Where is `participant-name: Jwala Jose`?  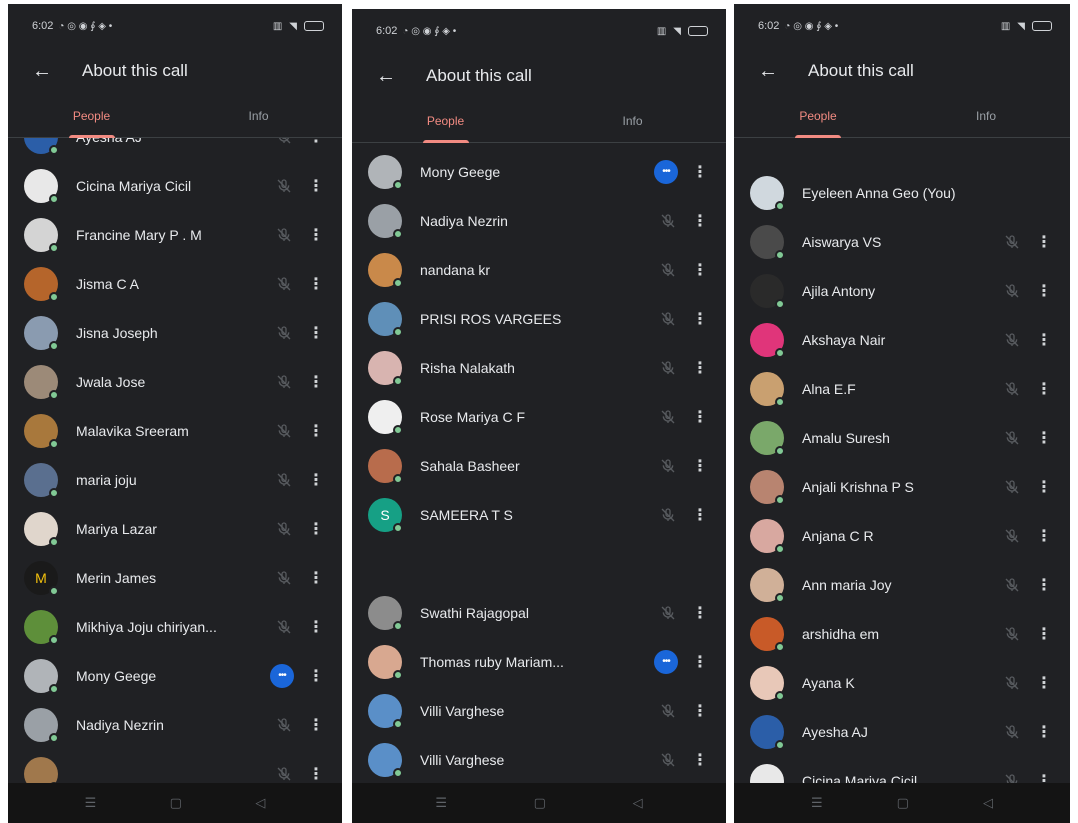 participant-name: Jwala Jose is located at coordinates (111, 381).